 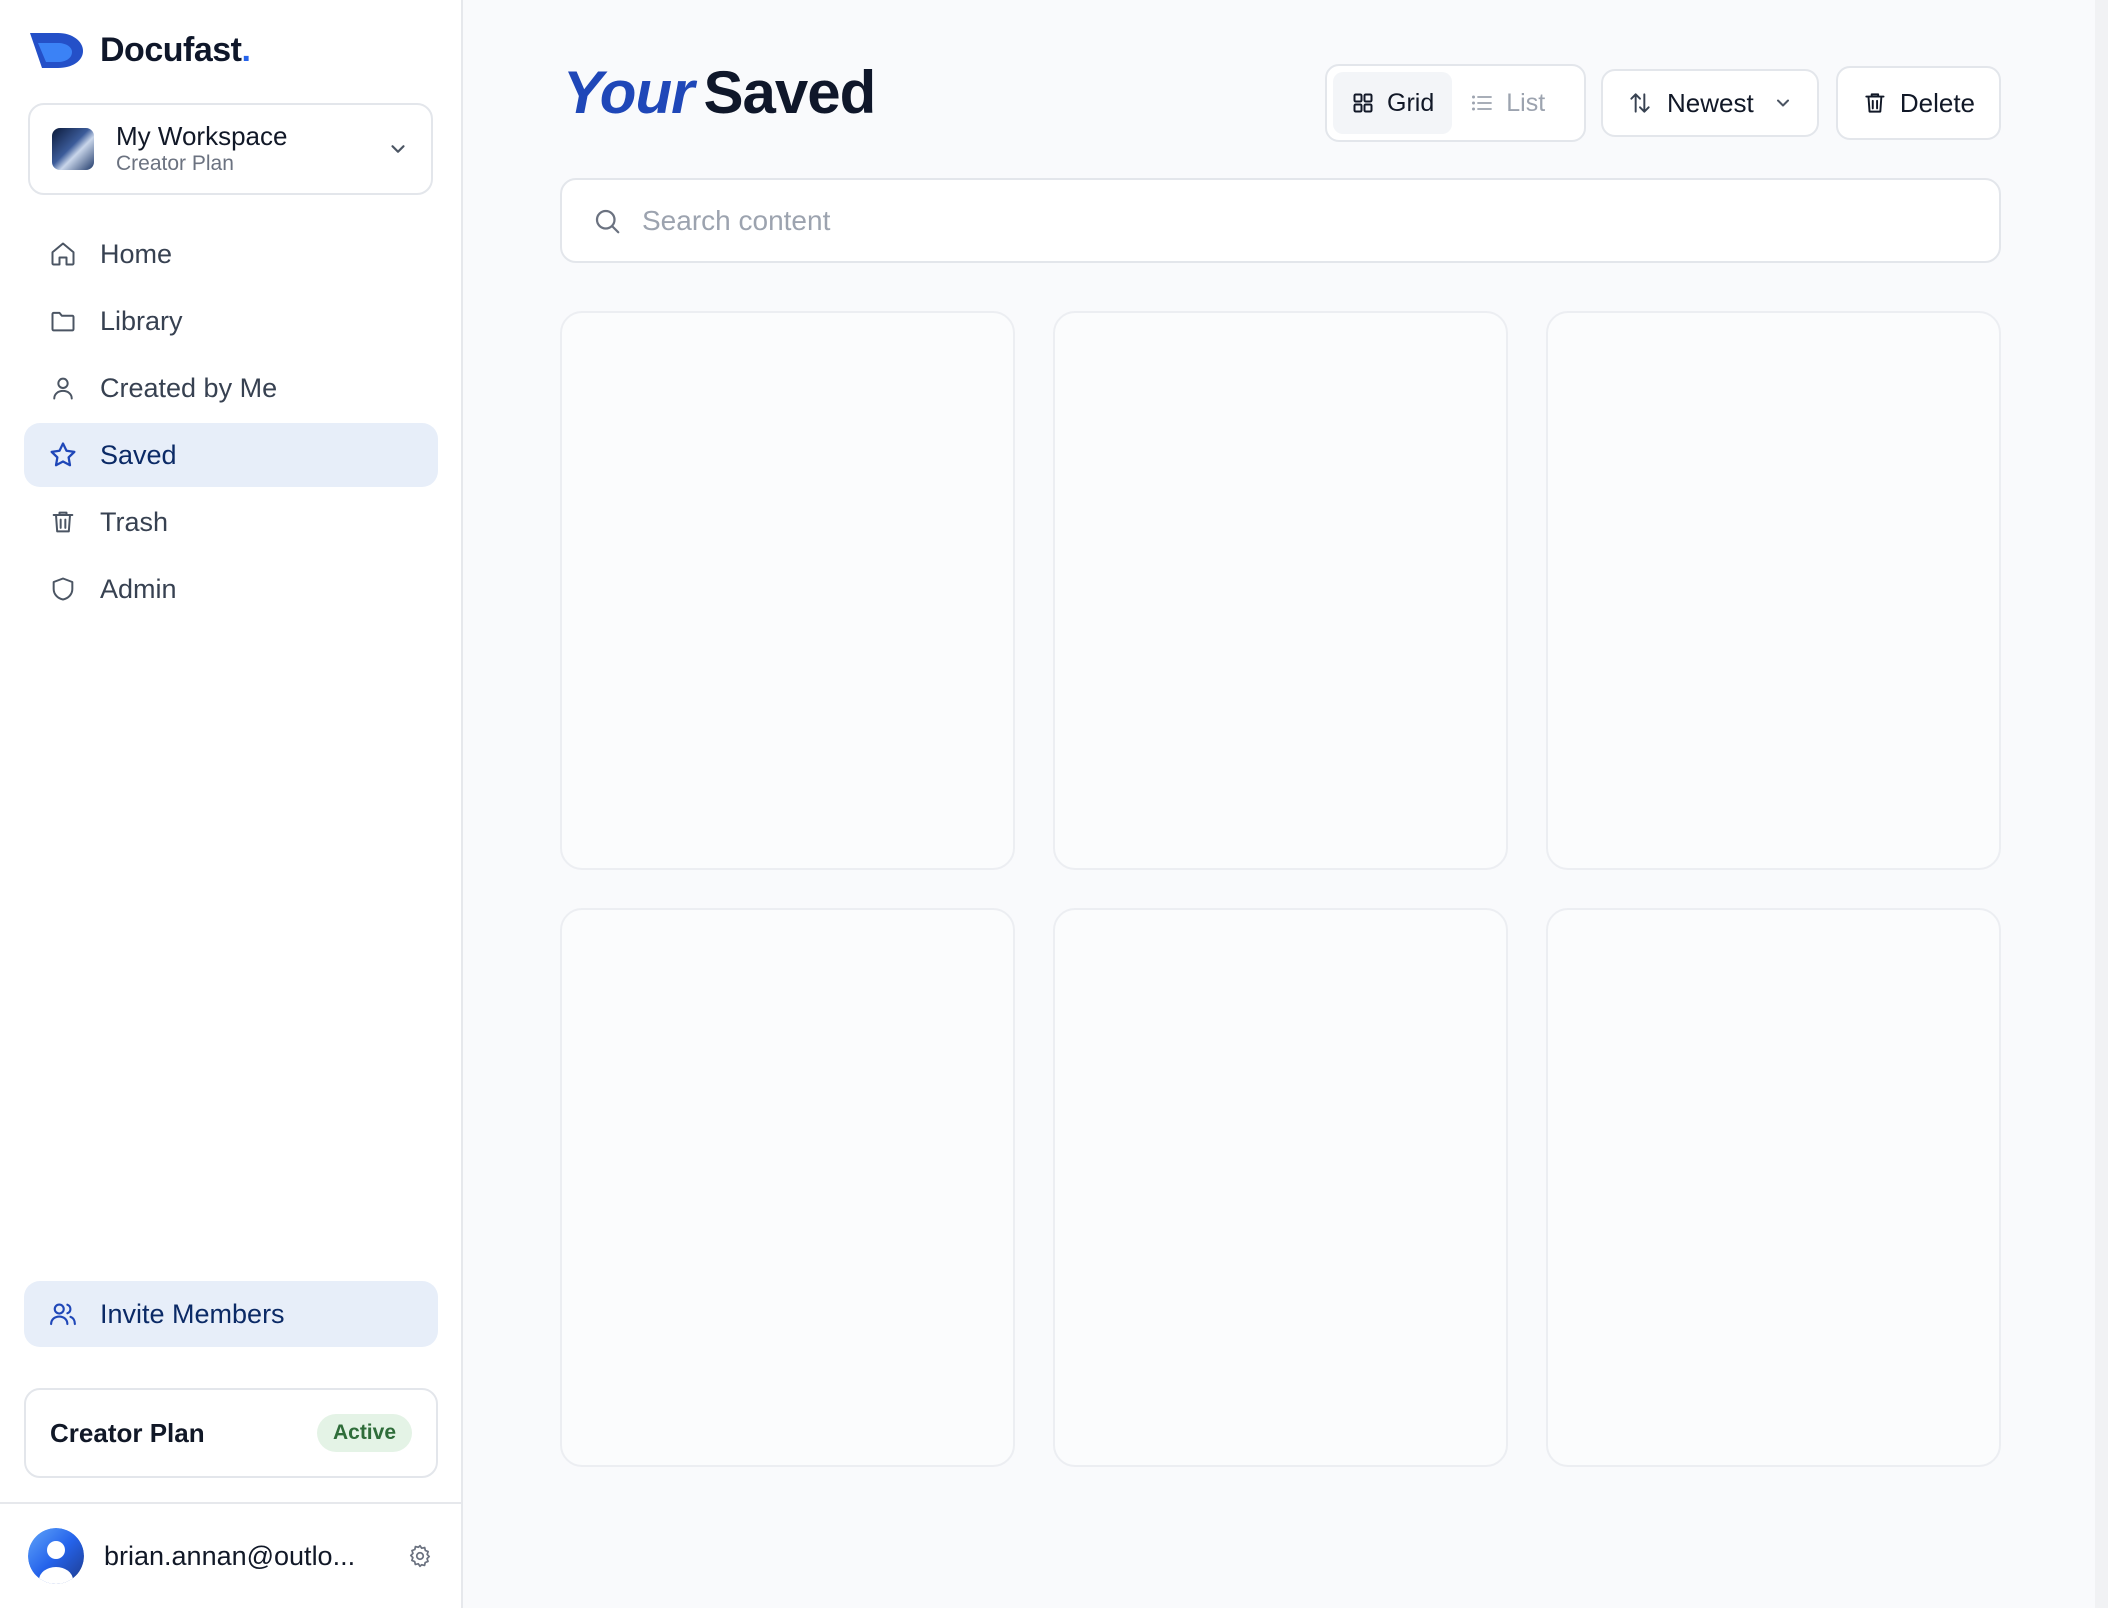 What do you see at coordinates (136, 253) in the screenshot?
I see `sidebar-item-label: Home` at bounding box center [136, 253].